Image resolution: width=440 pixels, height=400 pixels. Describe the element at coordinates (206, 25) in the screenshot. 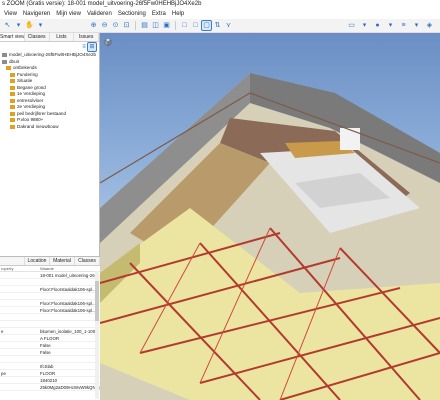

I see `section-box-icon: ▢` at that location.